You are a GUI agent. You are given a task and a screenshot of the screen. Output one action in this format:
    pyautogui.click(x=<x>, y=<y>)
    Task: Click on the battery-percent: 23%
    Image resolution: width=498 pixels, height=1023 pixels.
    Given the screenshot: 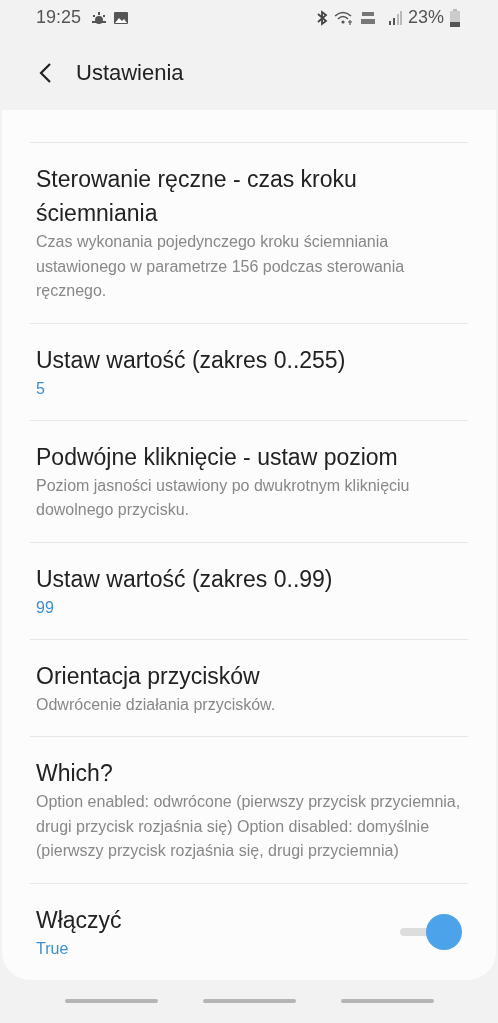 What is the action you would take?
    pyautogui.click(x=425, y=17)
    